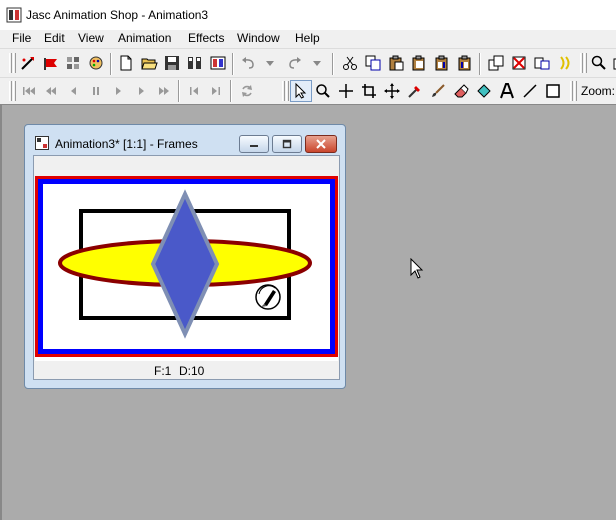 This screenshot has height=520, width=616. Describe the element at coordinates (308, 15) in the screenshot. I see `title-bar: Jasc Animation Shop - Animation3` at that location.